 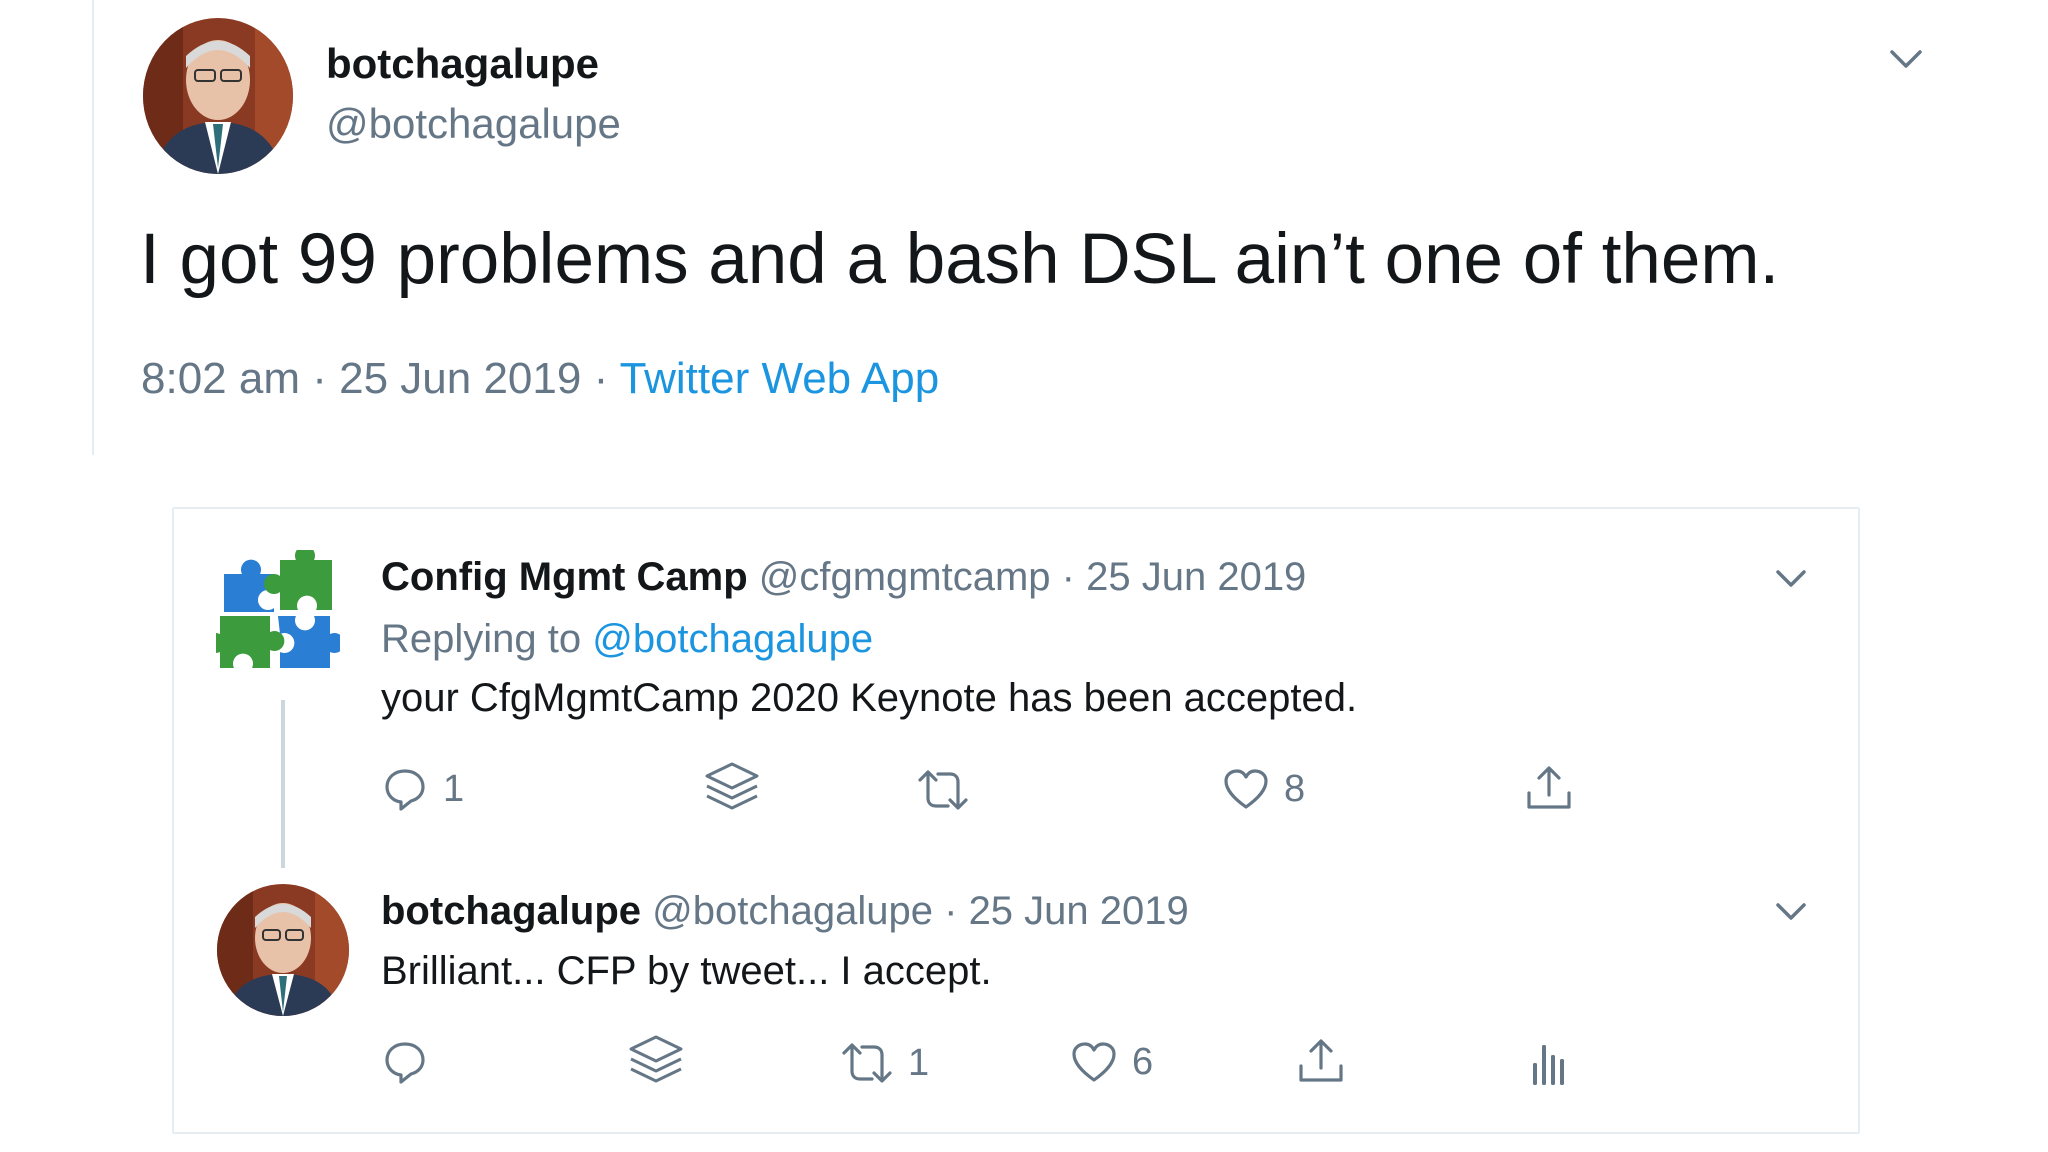 I want to click on reply2-share-button, so click(x=1321, y=1061).